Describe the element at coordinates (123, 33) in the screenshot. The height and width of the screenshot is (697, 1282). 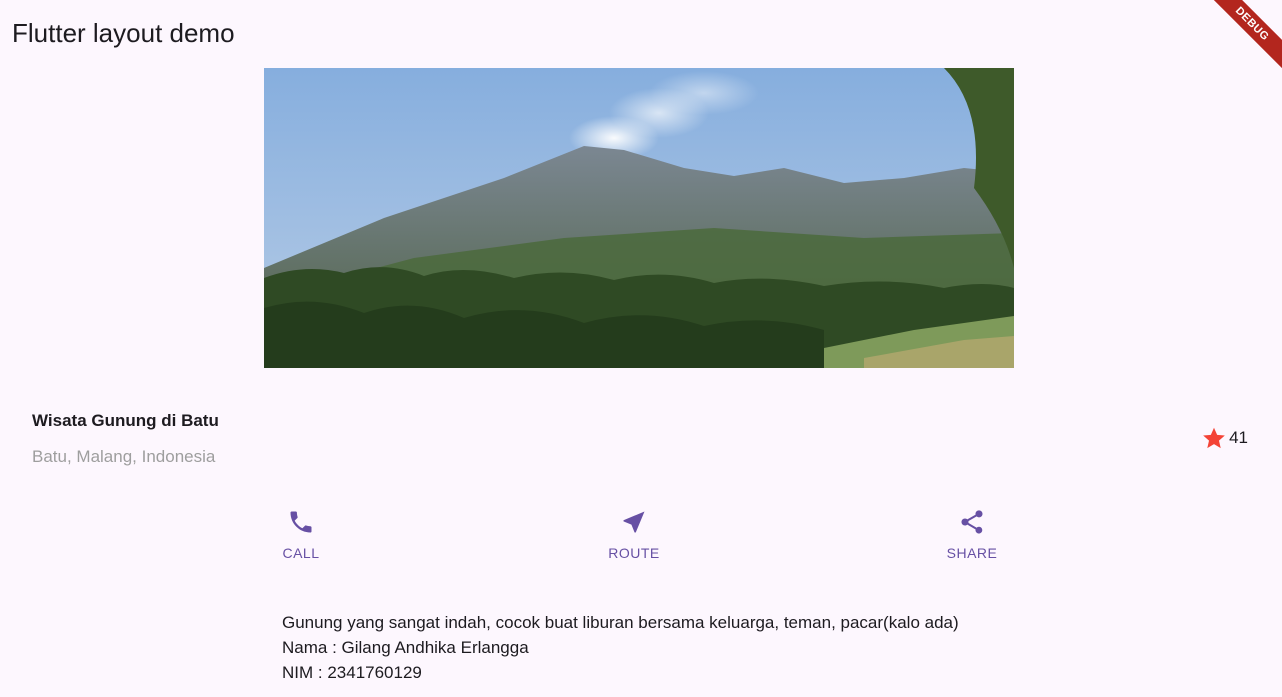
I see `app-title: Flutter layout demo` at that location.